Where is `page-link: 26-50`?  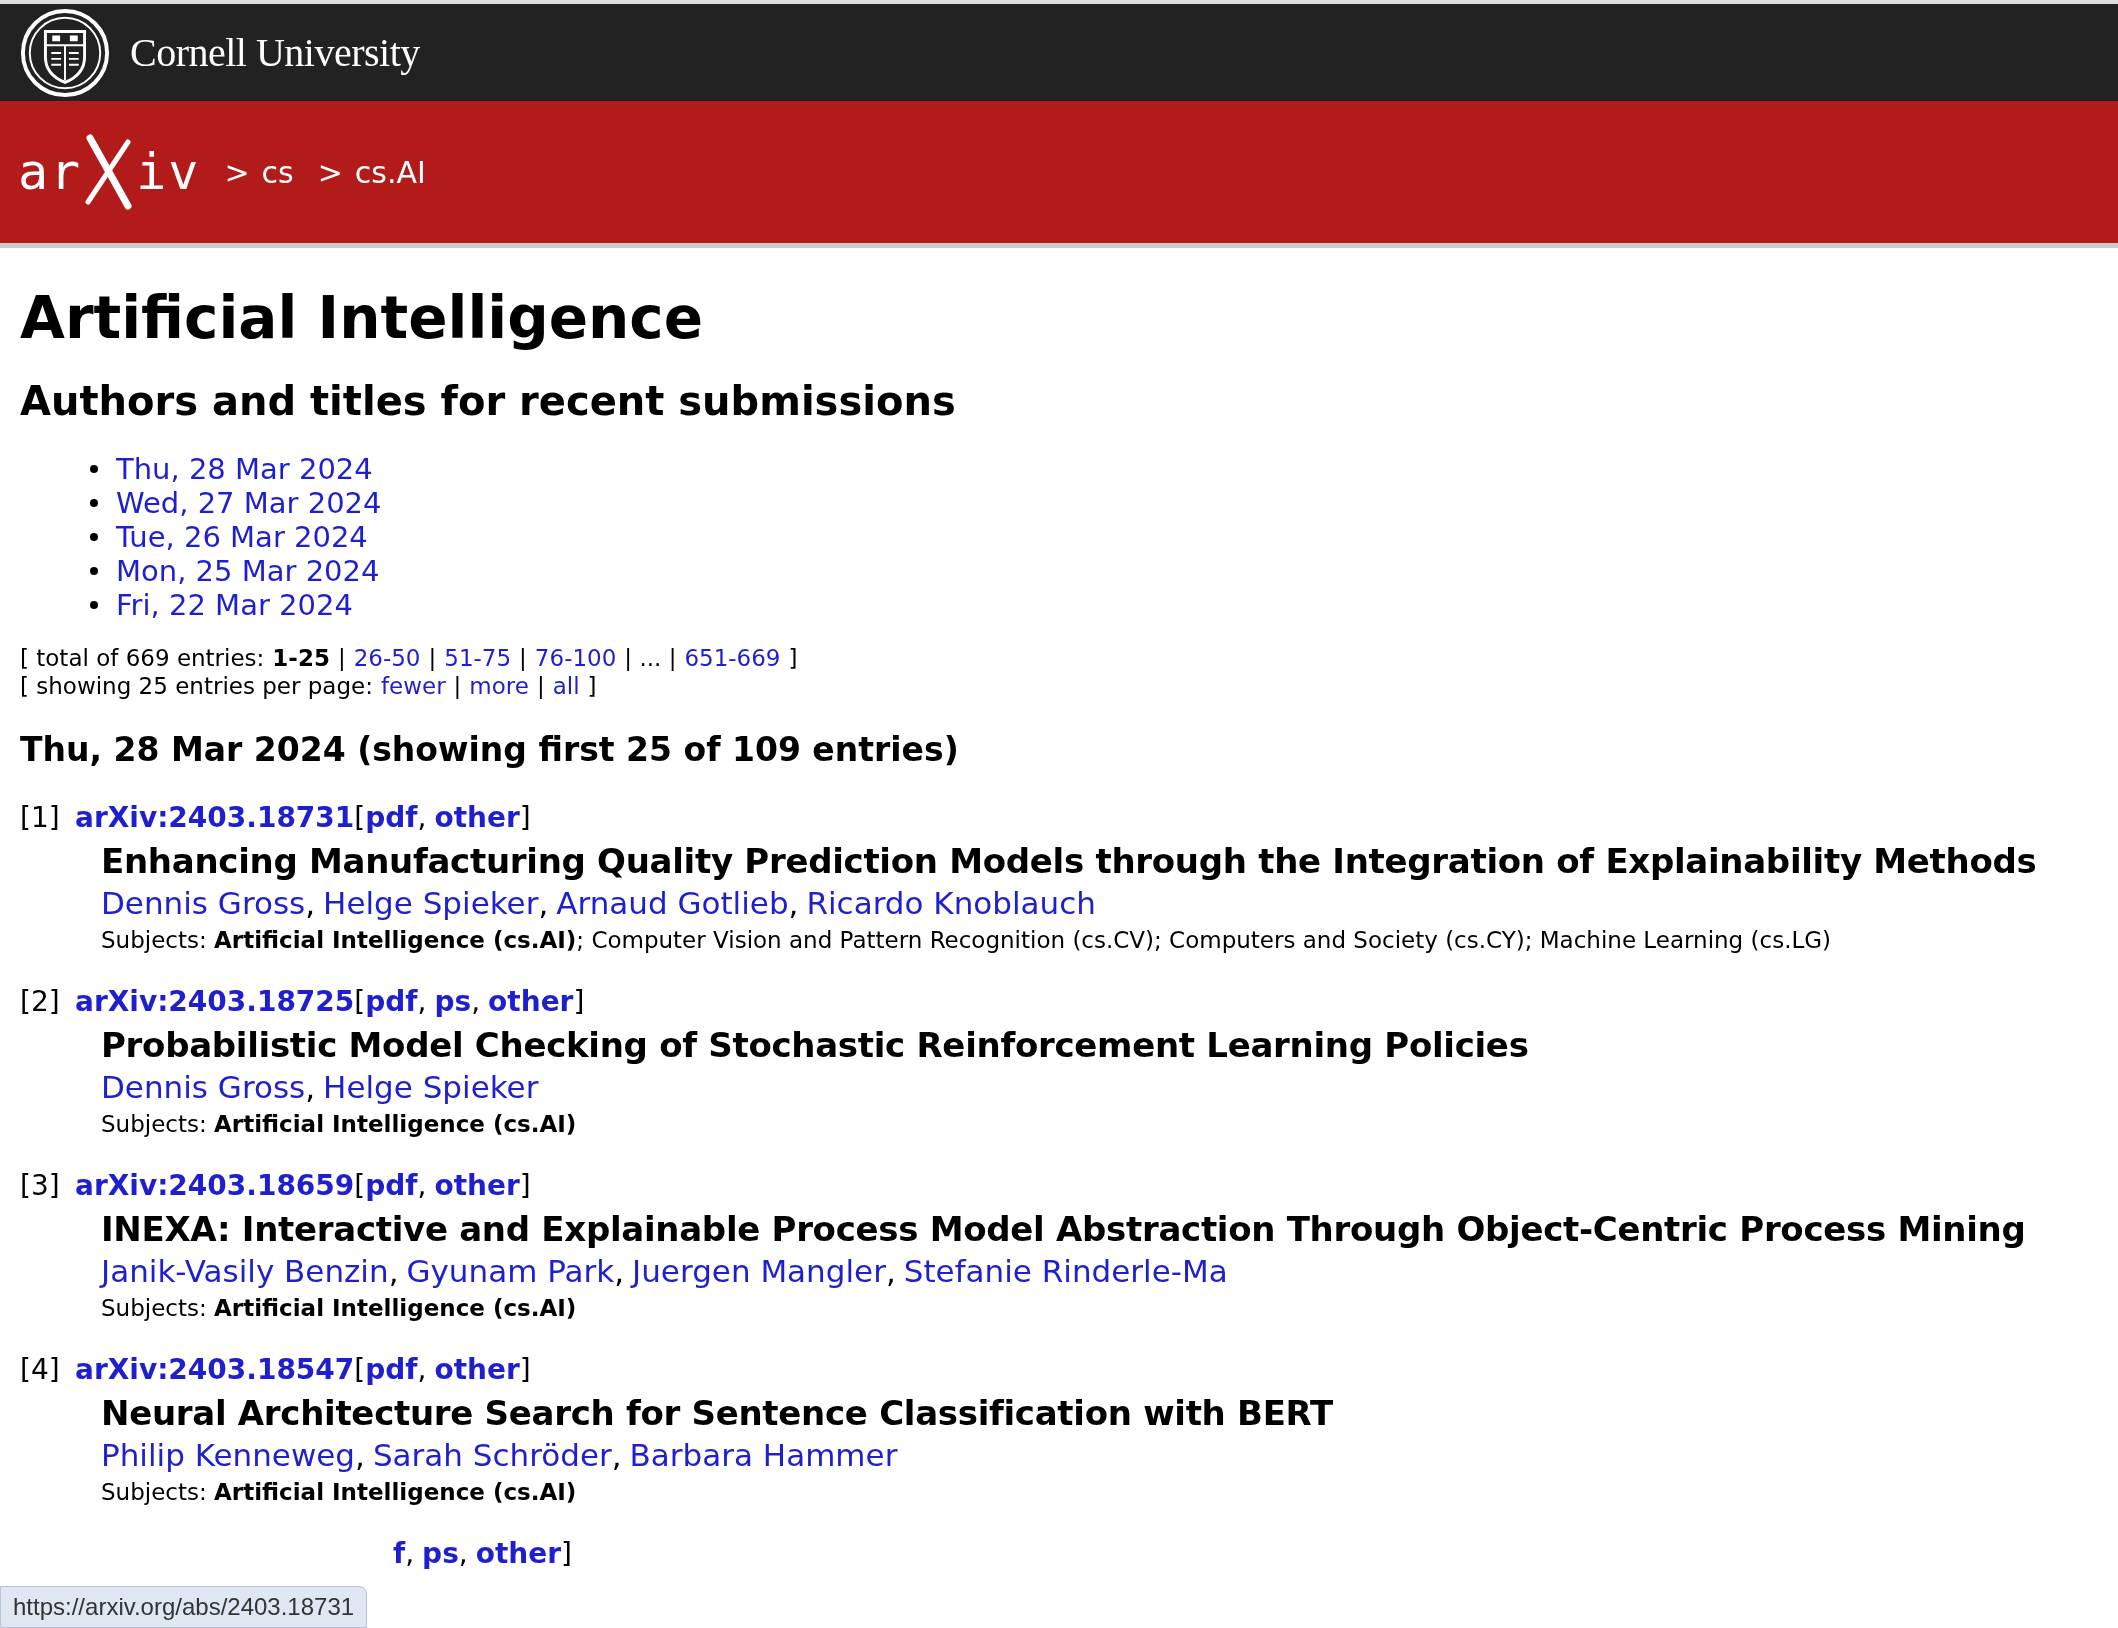
page-link: 26-50 is located at coordinates (387, 658).